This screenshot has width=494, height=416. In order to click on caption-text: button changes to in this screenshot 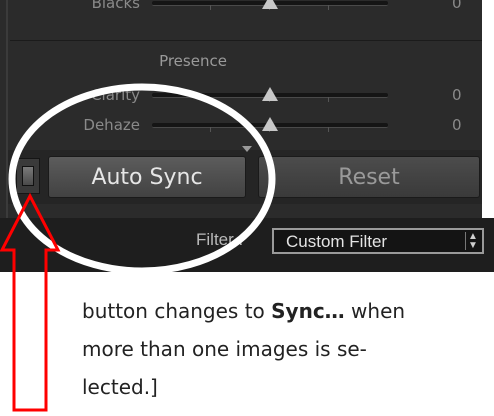, I will do `click(177, 311)`.